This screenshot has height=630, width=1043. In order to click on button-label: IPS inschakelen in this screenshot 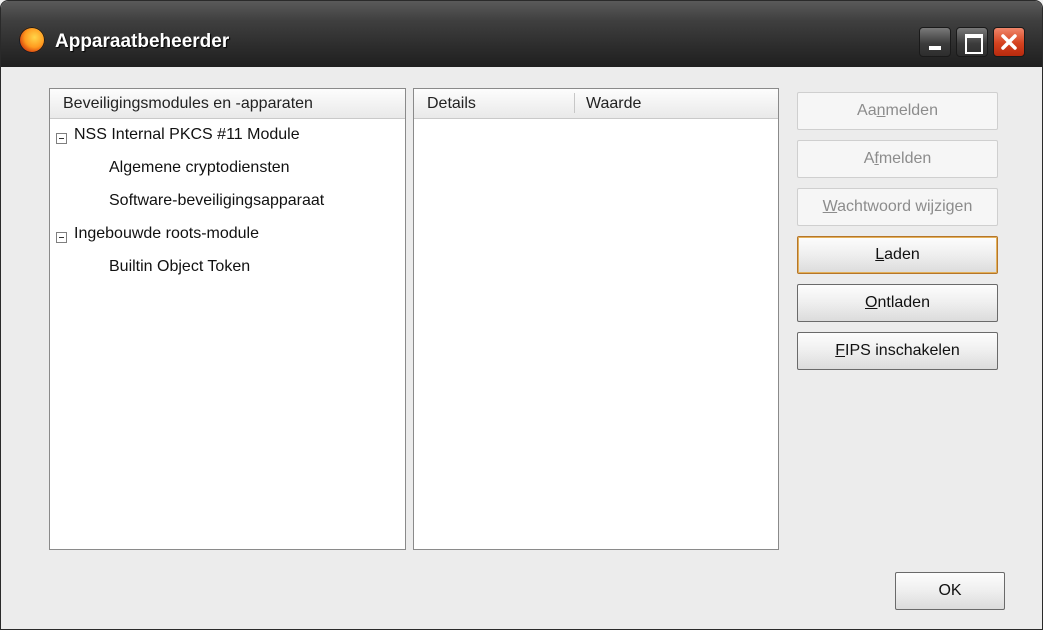, I will do `click(902, 350)`.